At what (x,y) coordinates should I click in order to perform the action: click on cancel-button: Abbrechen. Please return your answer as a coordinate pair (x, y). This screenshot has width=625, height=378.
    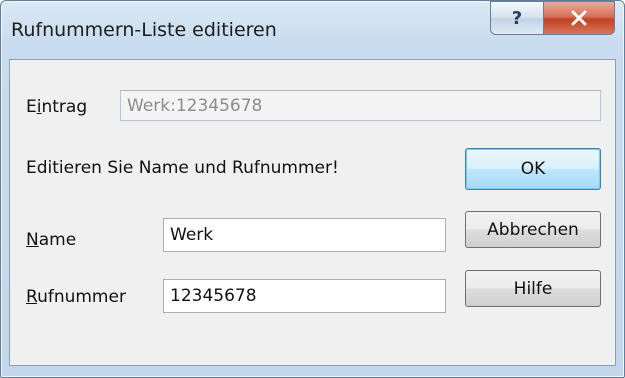
    Looking at the image, I should click on (533, 229).